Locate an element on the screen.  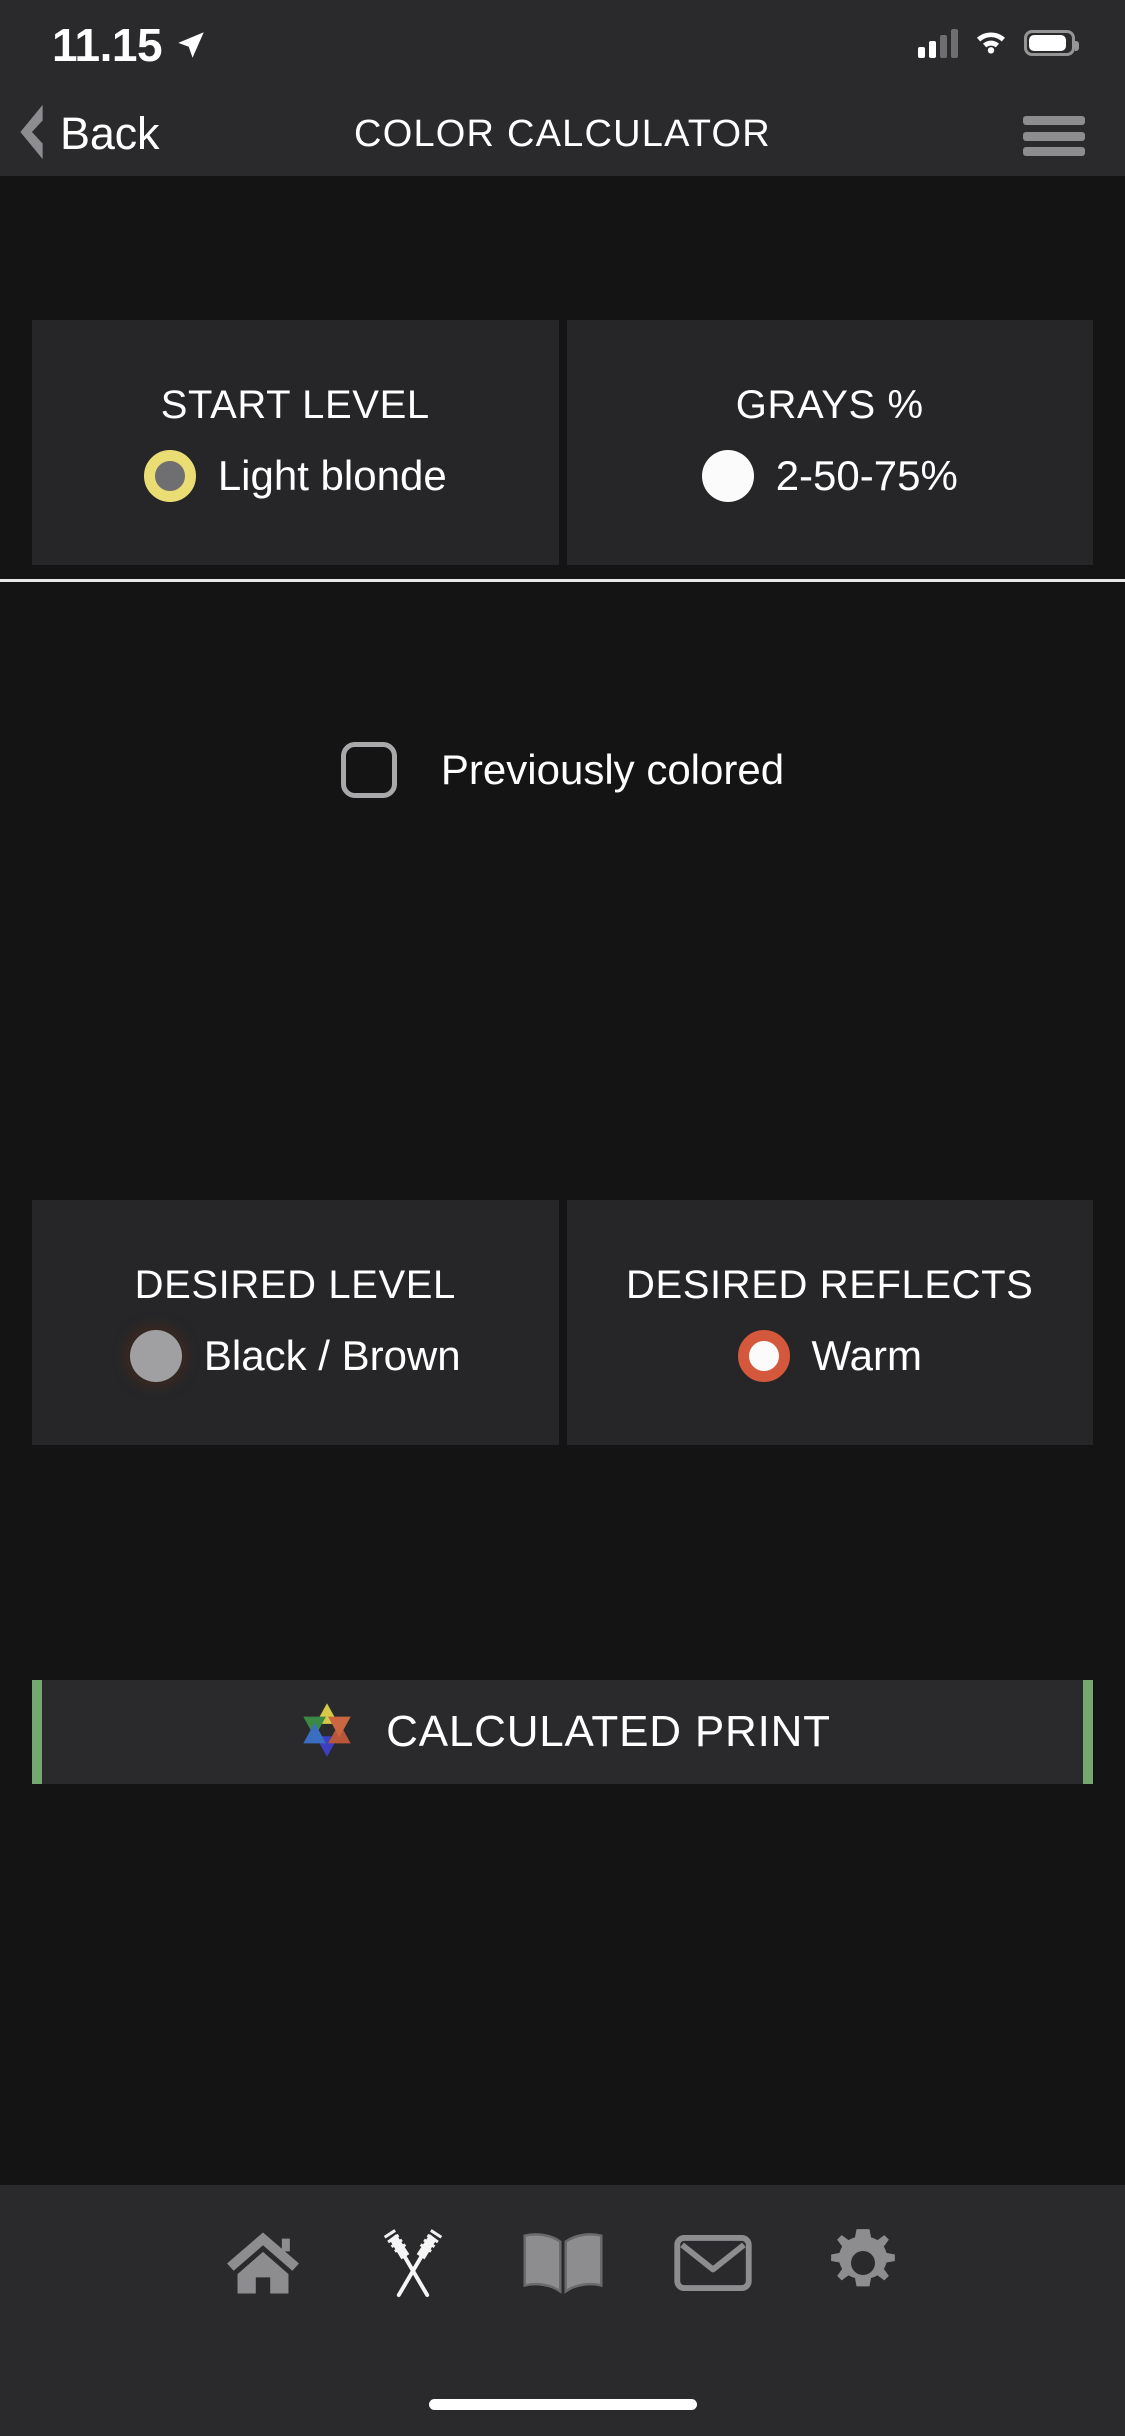
start-level-value-row: Light blonde is located at coordinates (295, 476).